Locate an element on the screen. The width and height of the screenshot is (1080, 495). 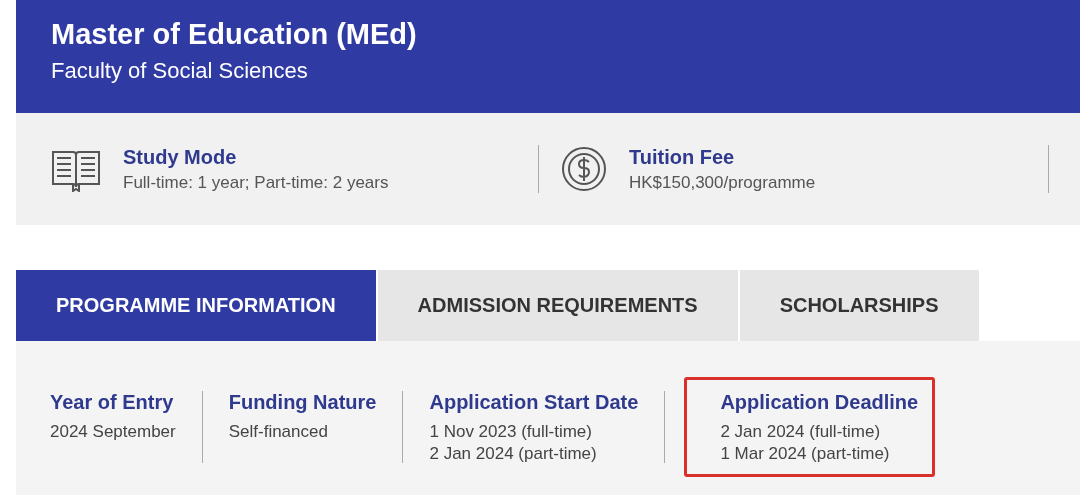
fact-value: 1 Nov 2023 (full-time) 2 Jan 2024 (part-time) is located at coordinates (513, 443).